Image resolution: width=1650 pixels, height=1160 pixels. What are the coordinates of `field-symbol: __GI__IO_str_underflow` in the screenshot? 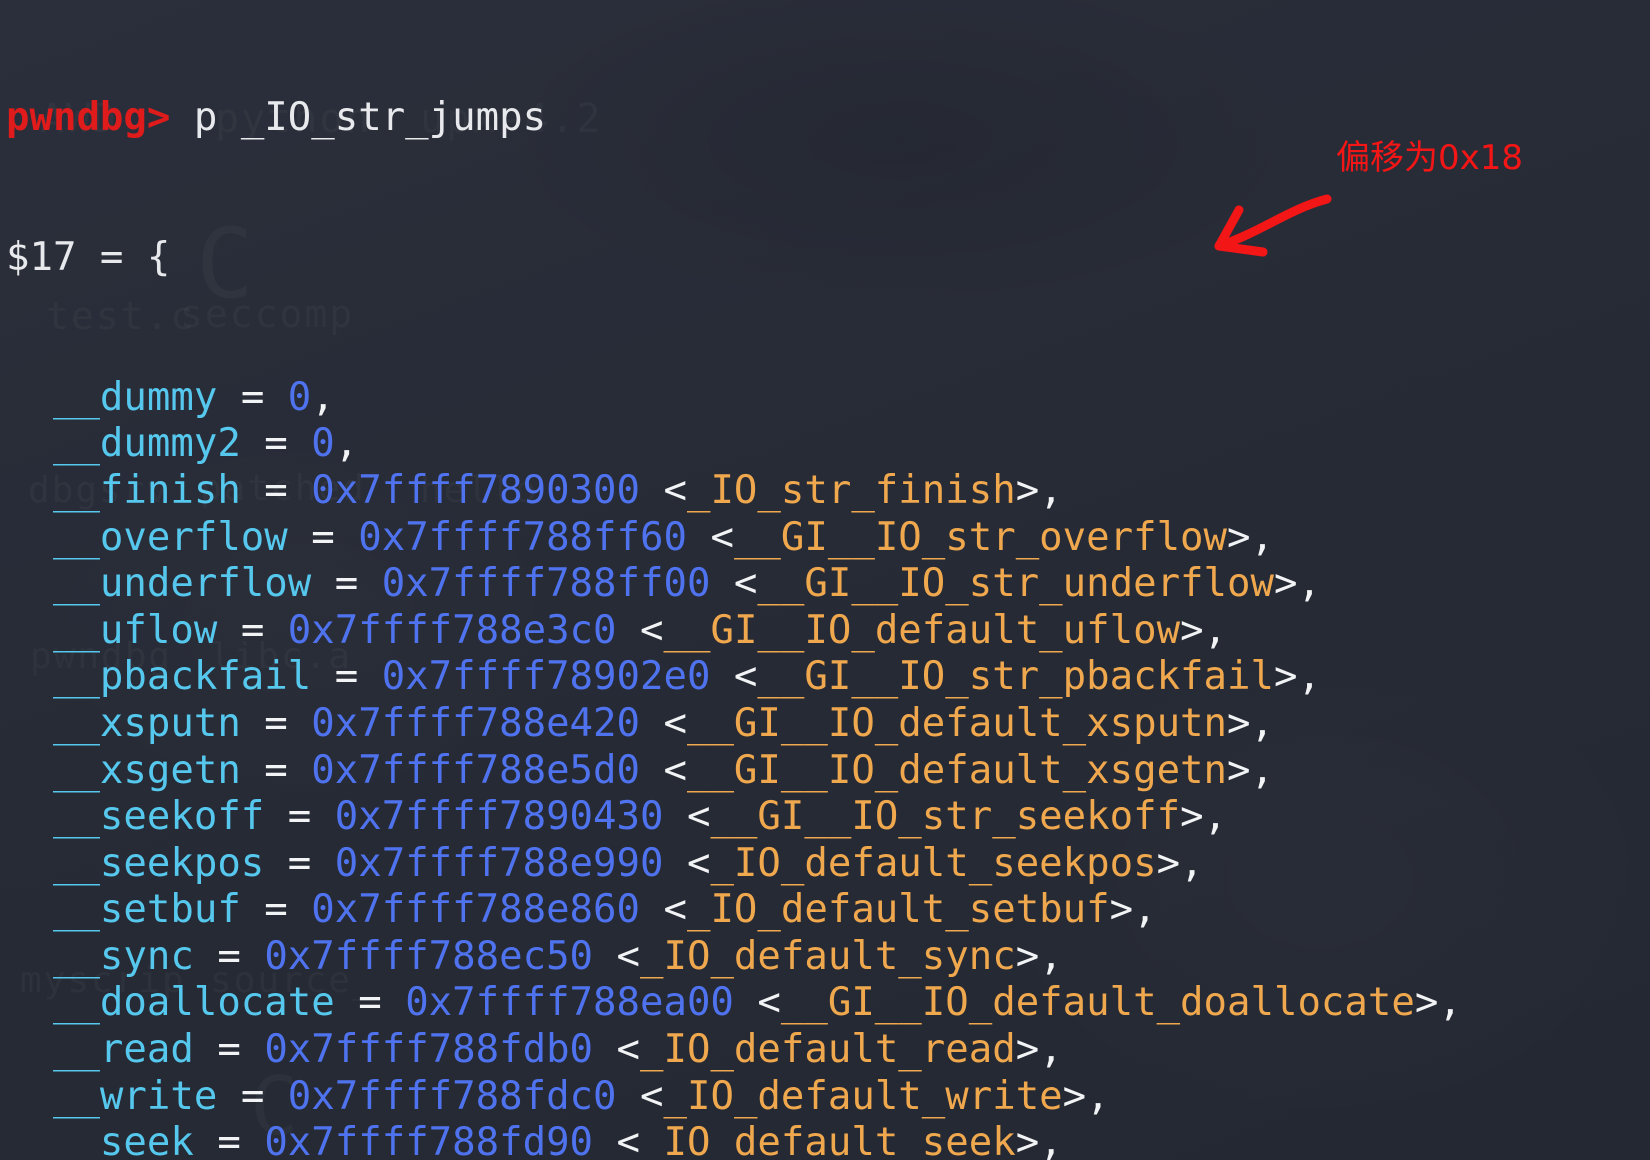 It's located at (1015, 584).